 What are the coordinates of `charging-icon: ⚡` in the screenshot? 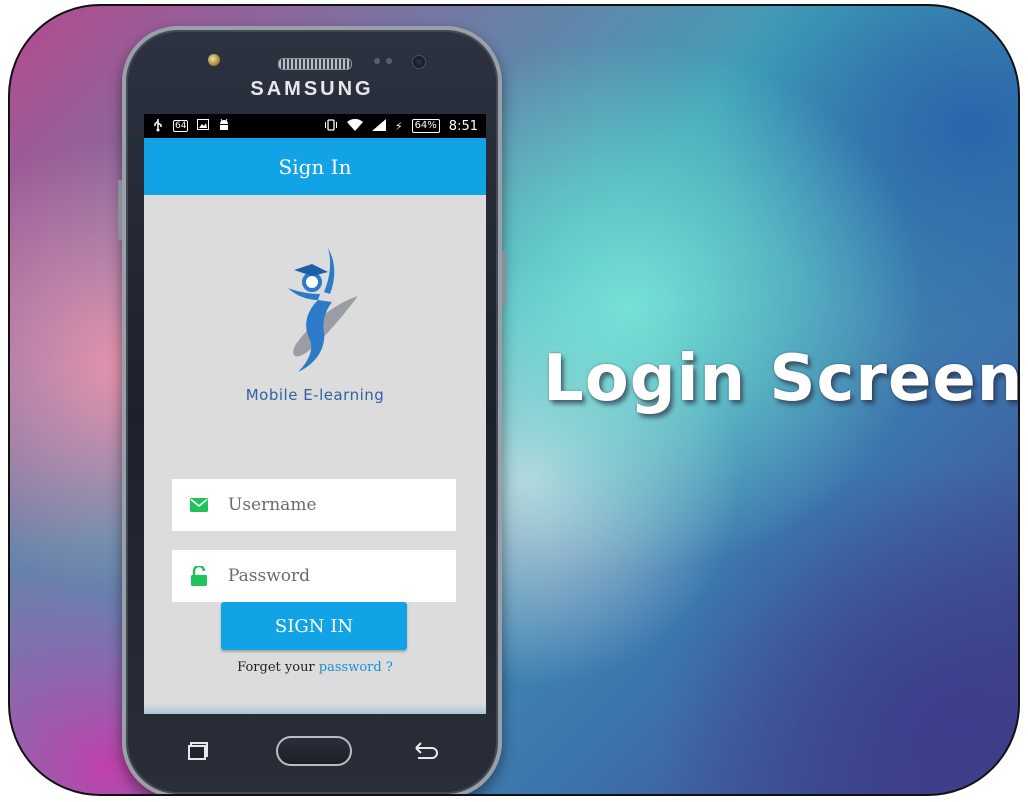 It's located at (398, 126).